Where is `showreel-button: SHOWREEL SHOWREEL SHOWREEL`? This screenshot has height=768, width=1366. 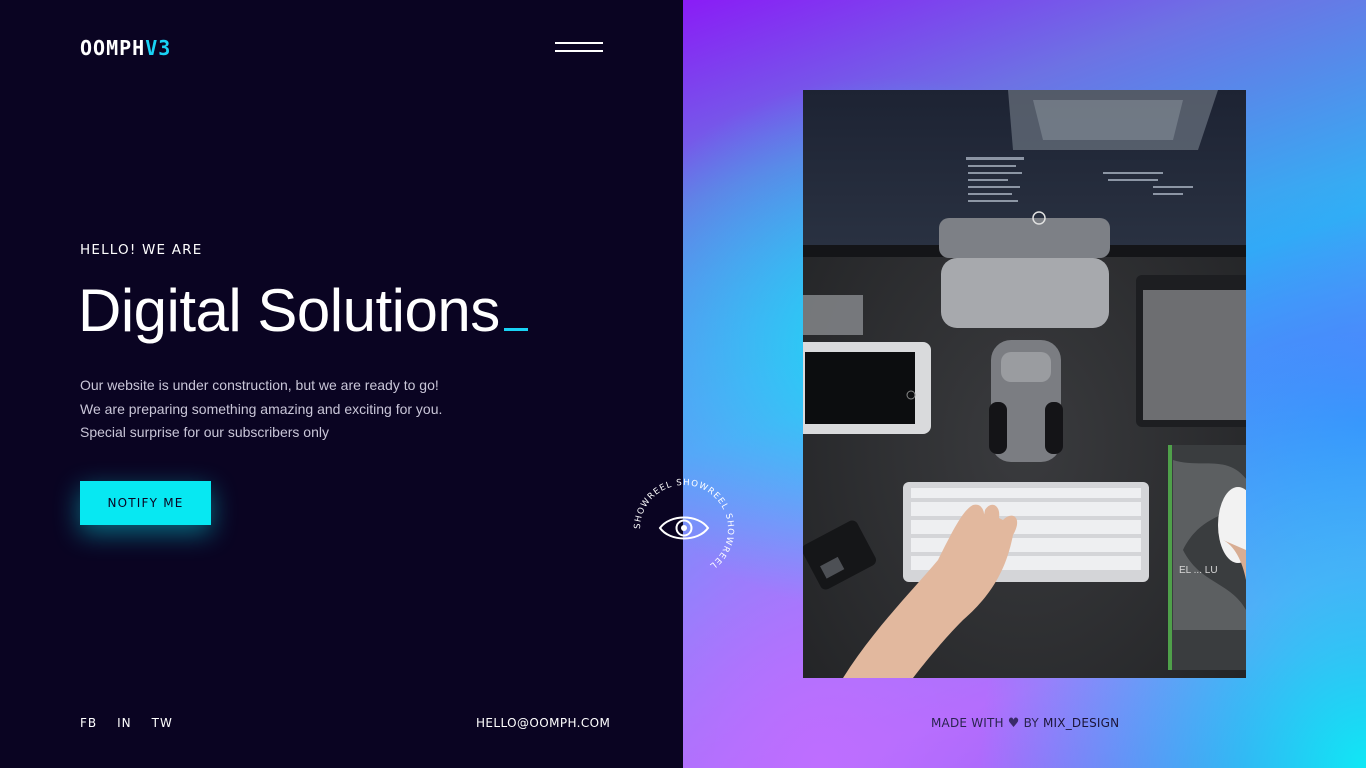 showreel-button: SHOWREEL SHOWREEL SHOWREEL is located at coordinates (684, 529).